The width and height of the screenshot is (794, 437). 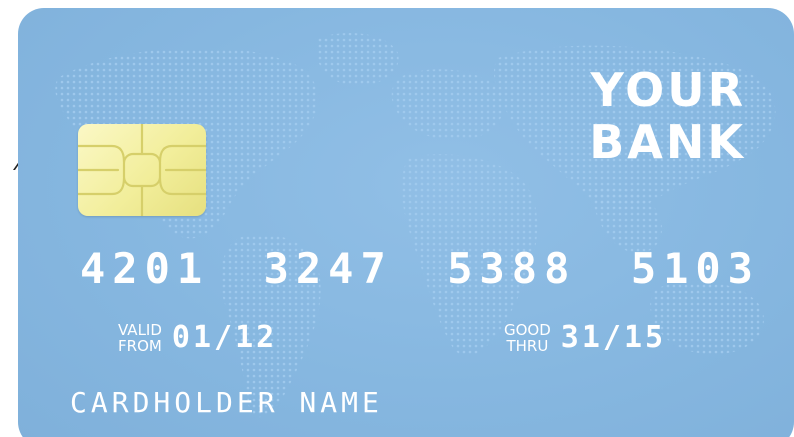 I want to click on card-number-group-3: 5388, so click(x=512, y=268).